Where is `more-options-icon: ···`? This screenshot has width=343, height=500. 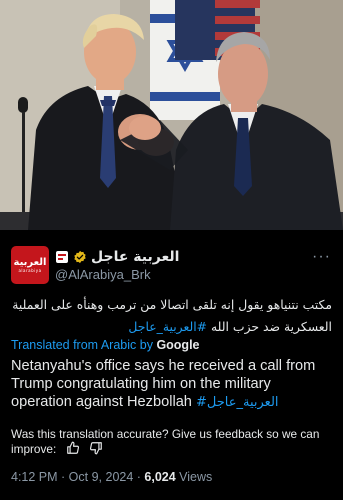 more-options-icon: ··· is located at coordinates (321, 257).